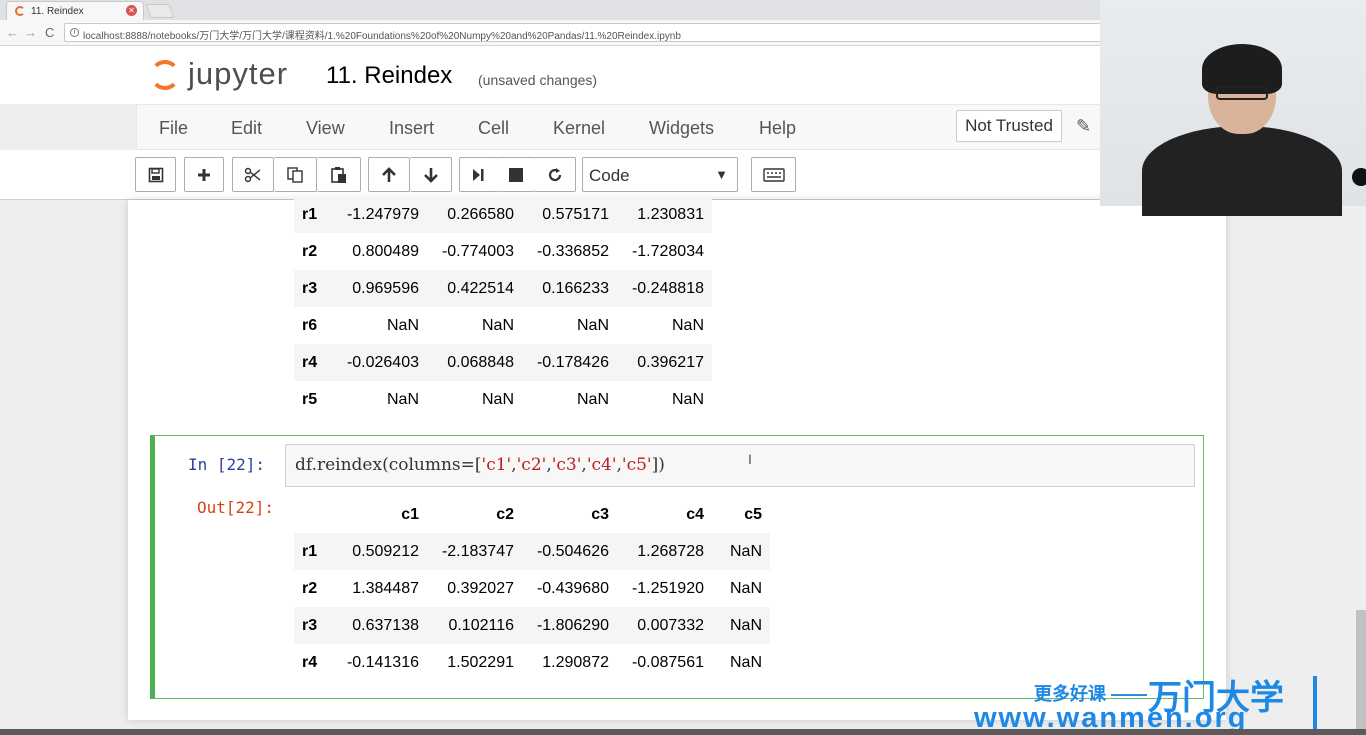  I want to click on command-palette-button, so click(773, 174).